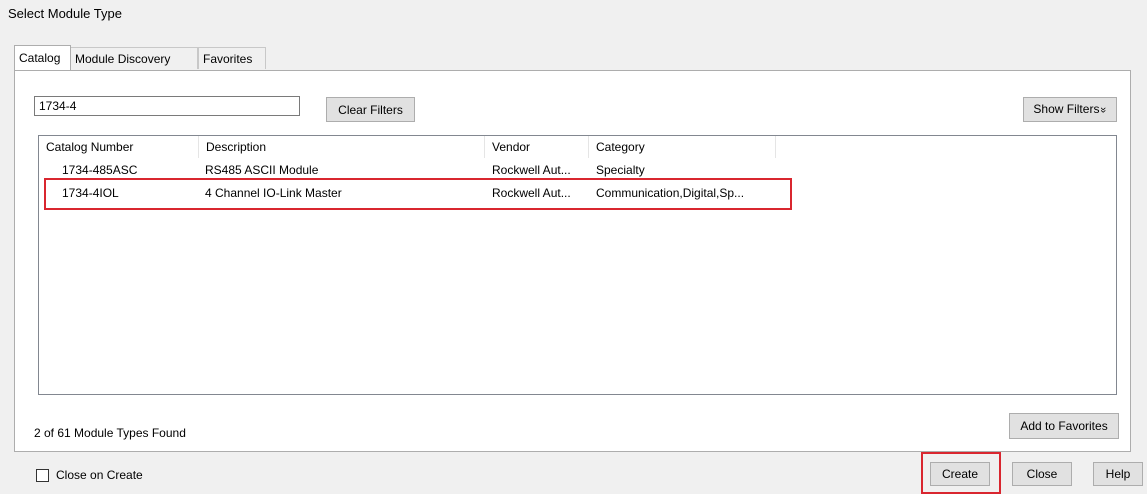 This screenshot has width=1147, height=494. What do you see at coordinates (110, 433) in the screenshot?
I see `results-count-text: 2 of 61 Module Types Found` at bounding box center [110, 433].